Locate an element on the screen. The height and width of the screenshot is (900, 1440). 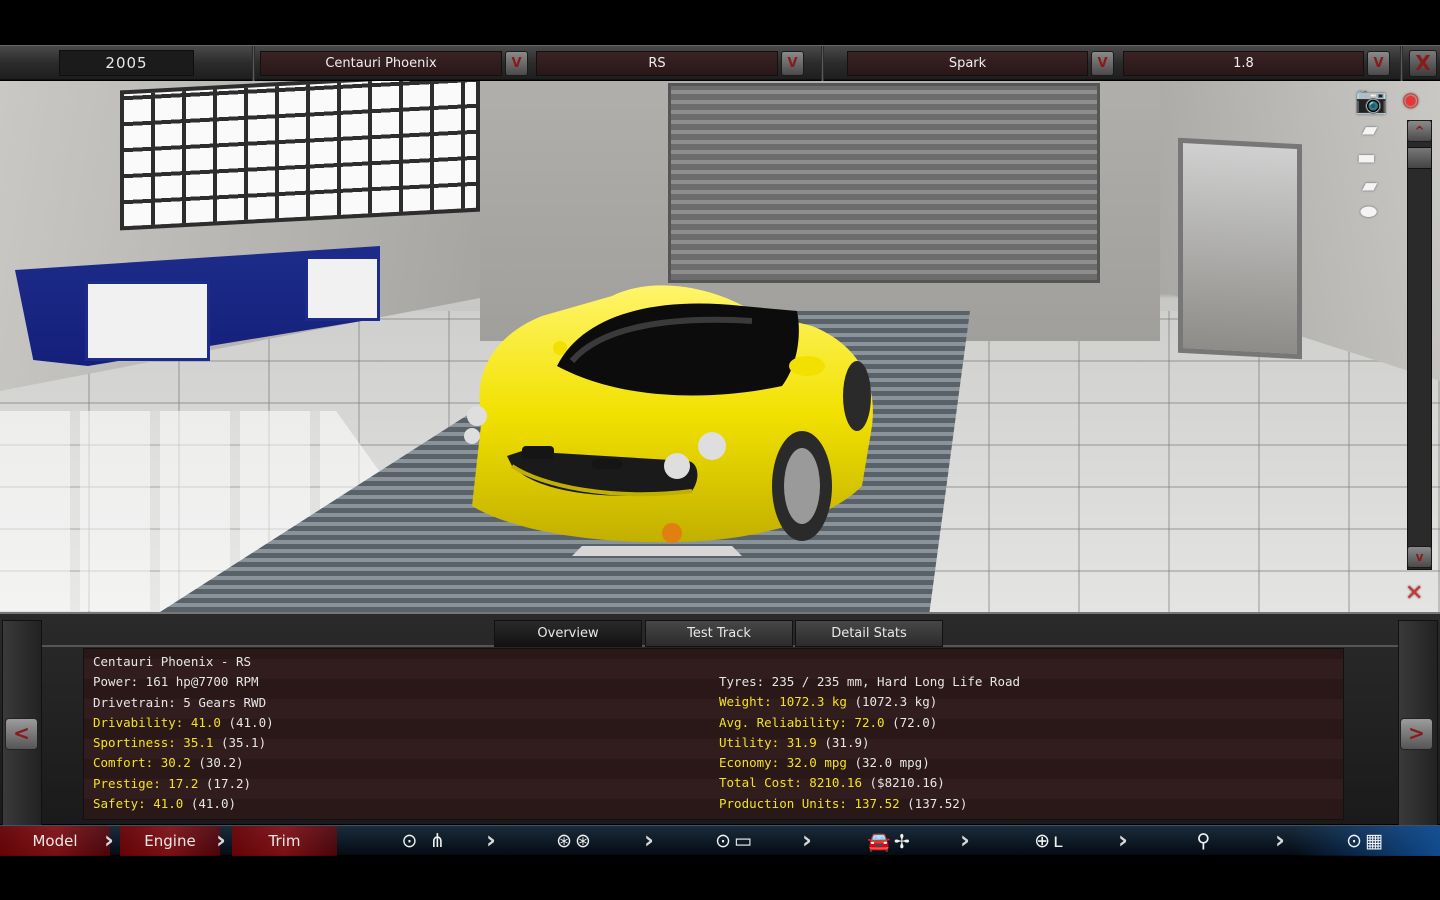
displacement-dropdown: 1.8 V is located at coordinates (1256, 63).